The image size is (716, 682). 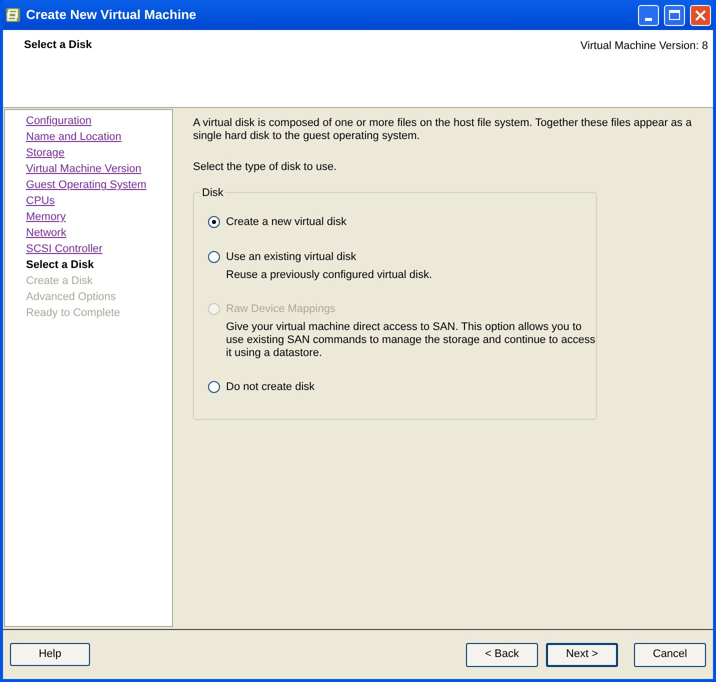 I want to click on vm-icon, so click(x=13, y=15).